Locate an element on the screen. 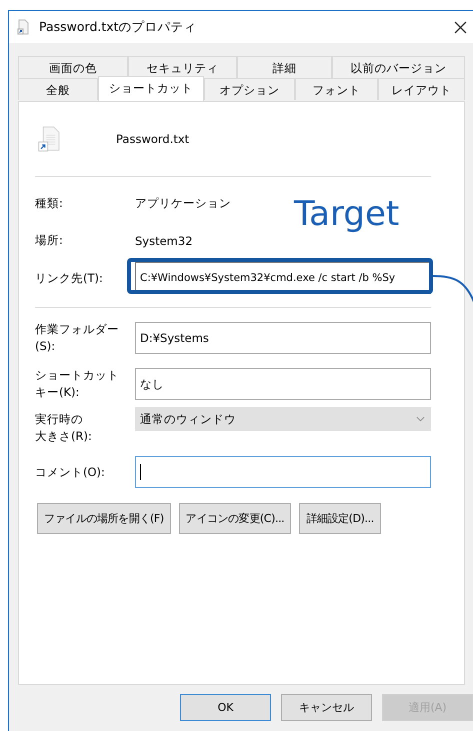  comment-field is located at coordinates (283, 472).